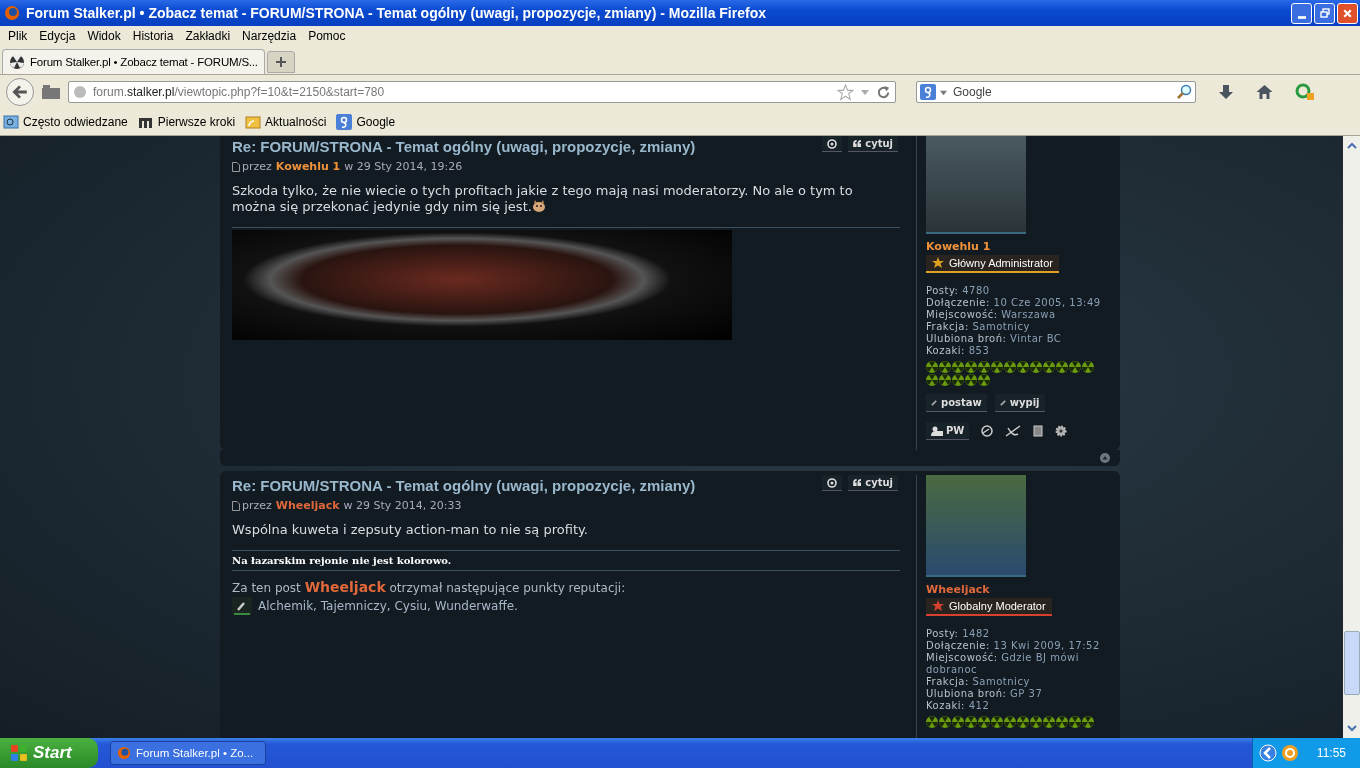 The width and height of the screenshot is (1360, 768). What do you see at coordinates (845, 92) in the screenshot?
I see `star-icon` at bounding box center [845, 92].